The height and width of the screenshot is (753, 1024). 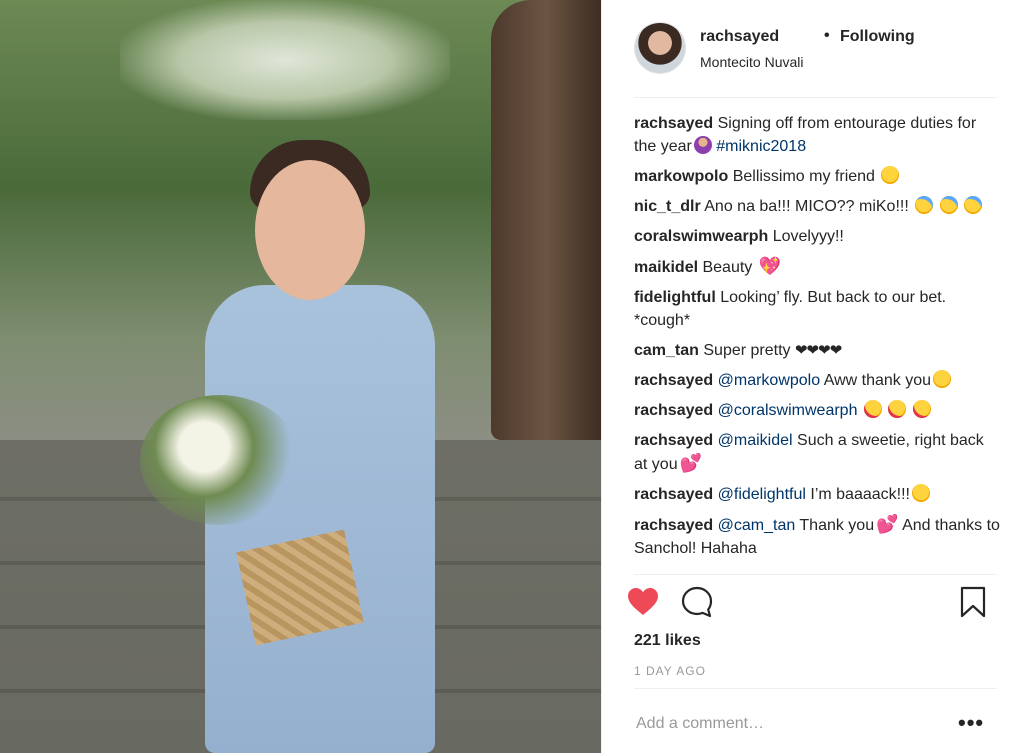 What do you see at coordinates (808, 236) in the screenshot?
I see `comment-text: Lovelyyy!!` at bounding box center [808, 236].